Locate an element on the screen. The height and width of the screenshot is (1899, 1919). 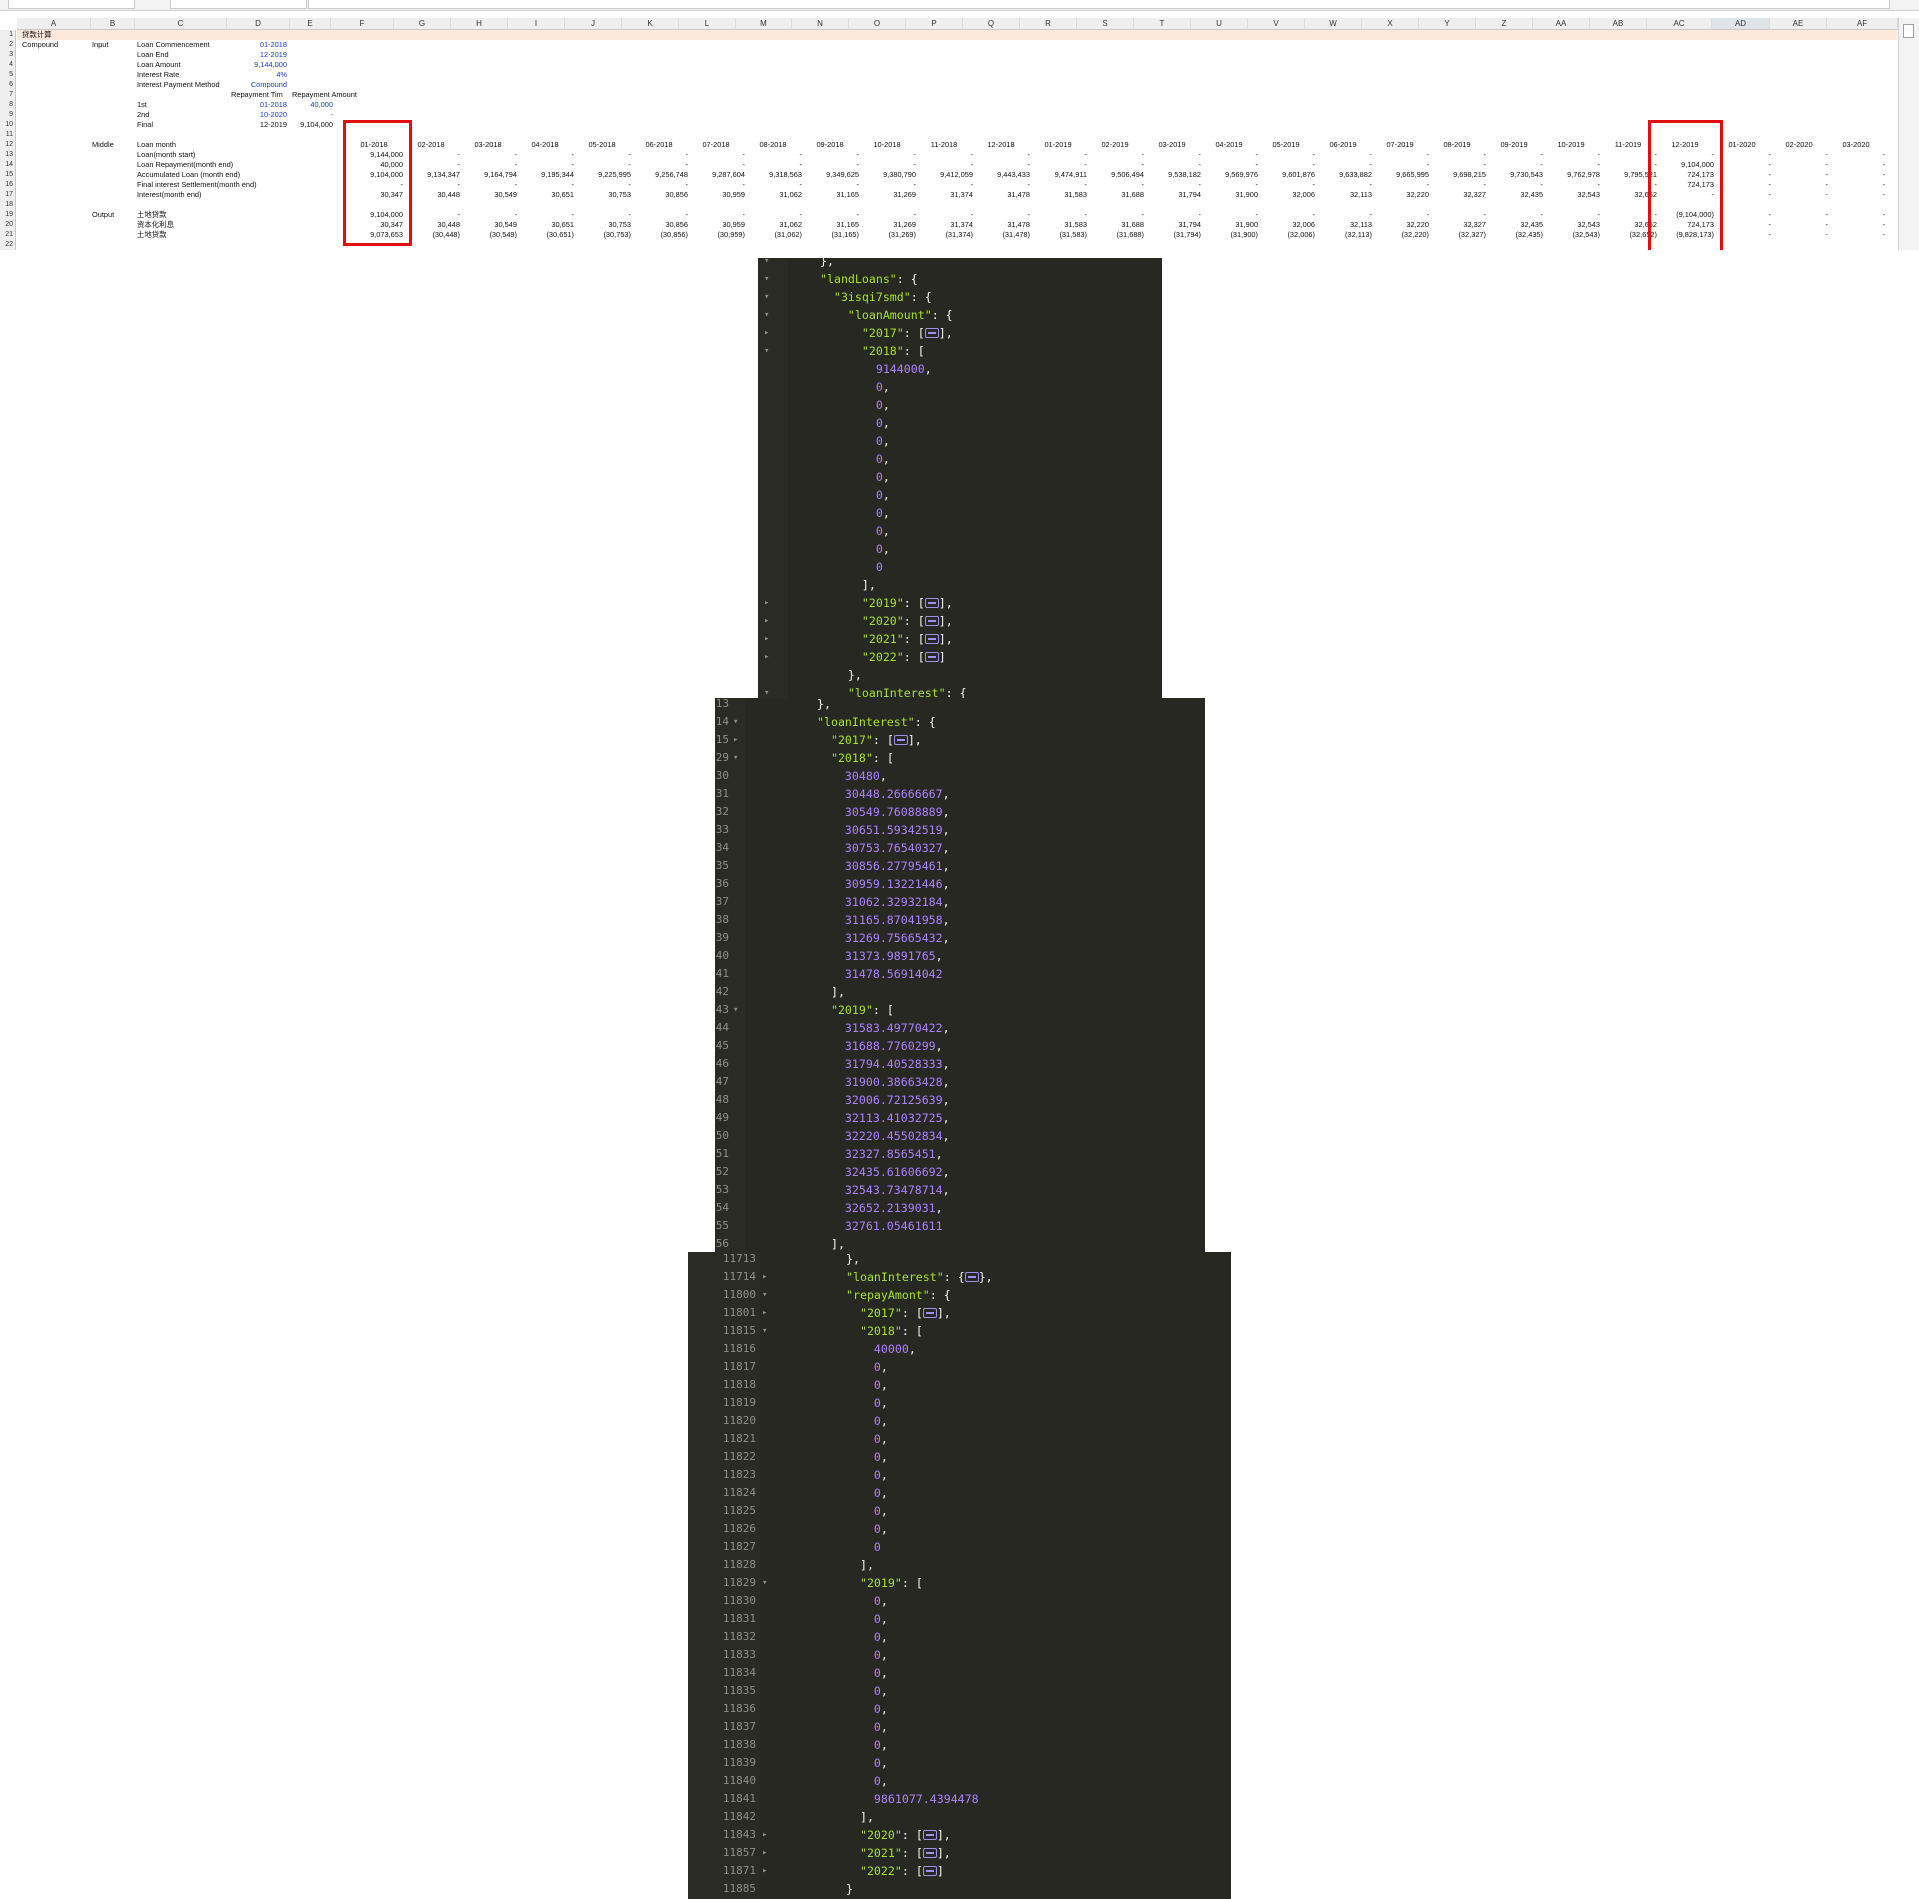
column-header-p: P is located at coordinates (934, 24).